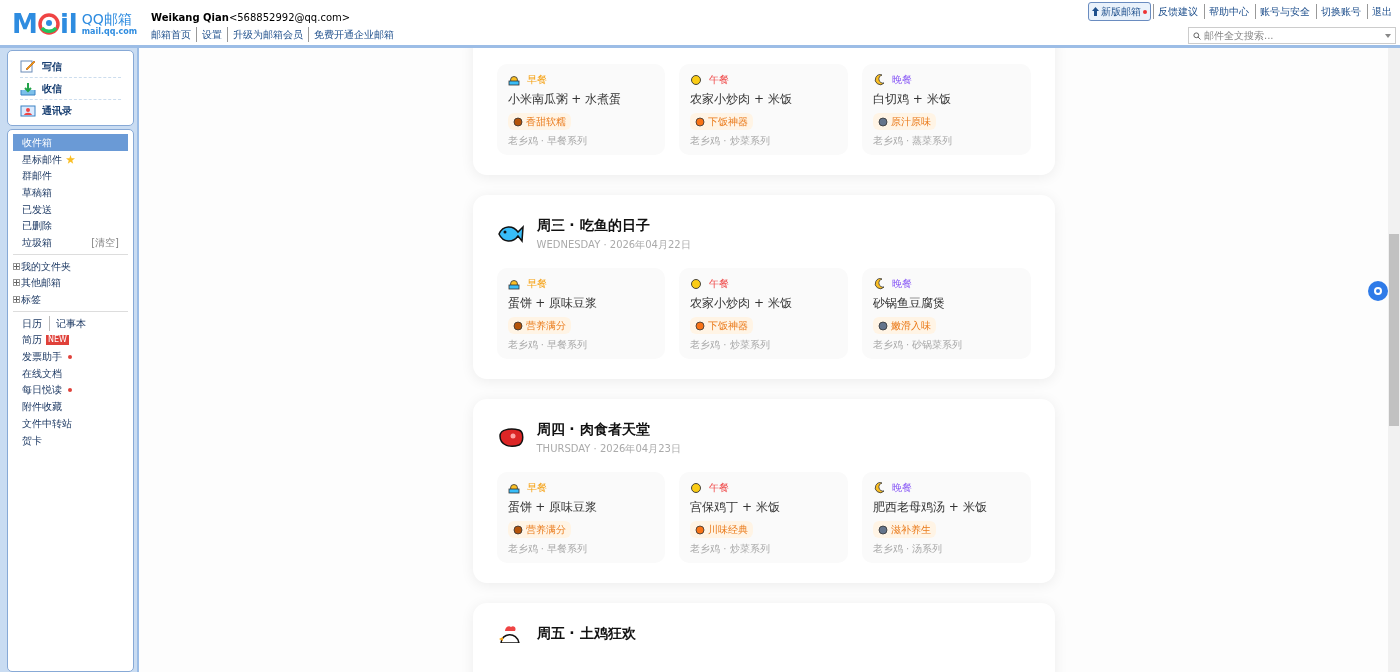 The width and height of the screenshot is (1400, 672). I want to click on nav-link: 设置, so click(212, 34).